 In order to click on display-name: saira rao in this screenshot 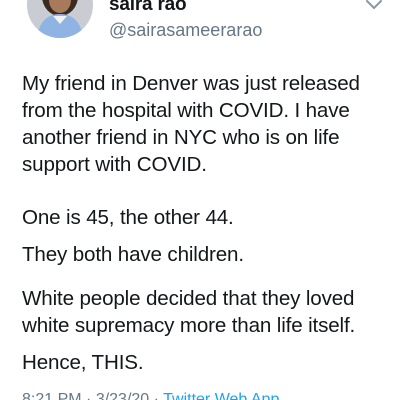, I will do `click(148, 8)`.